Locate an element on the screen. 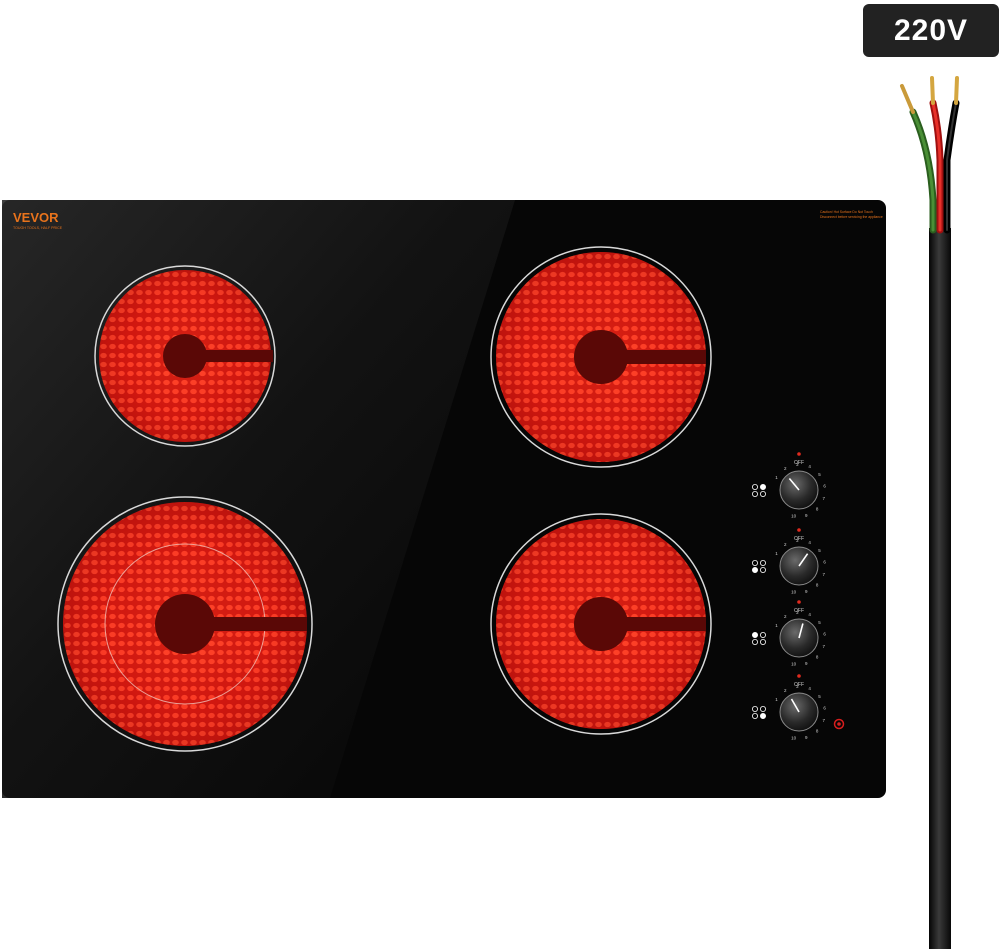 This screenshot has width=1000, height=949. voltage-badge: 220V is located at coordinates (931, 30).